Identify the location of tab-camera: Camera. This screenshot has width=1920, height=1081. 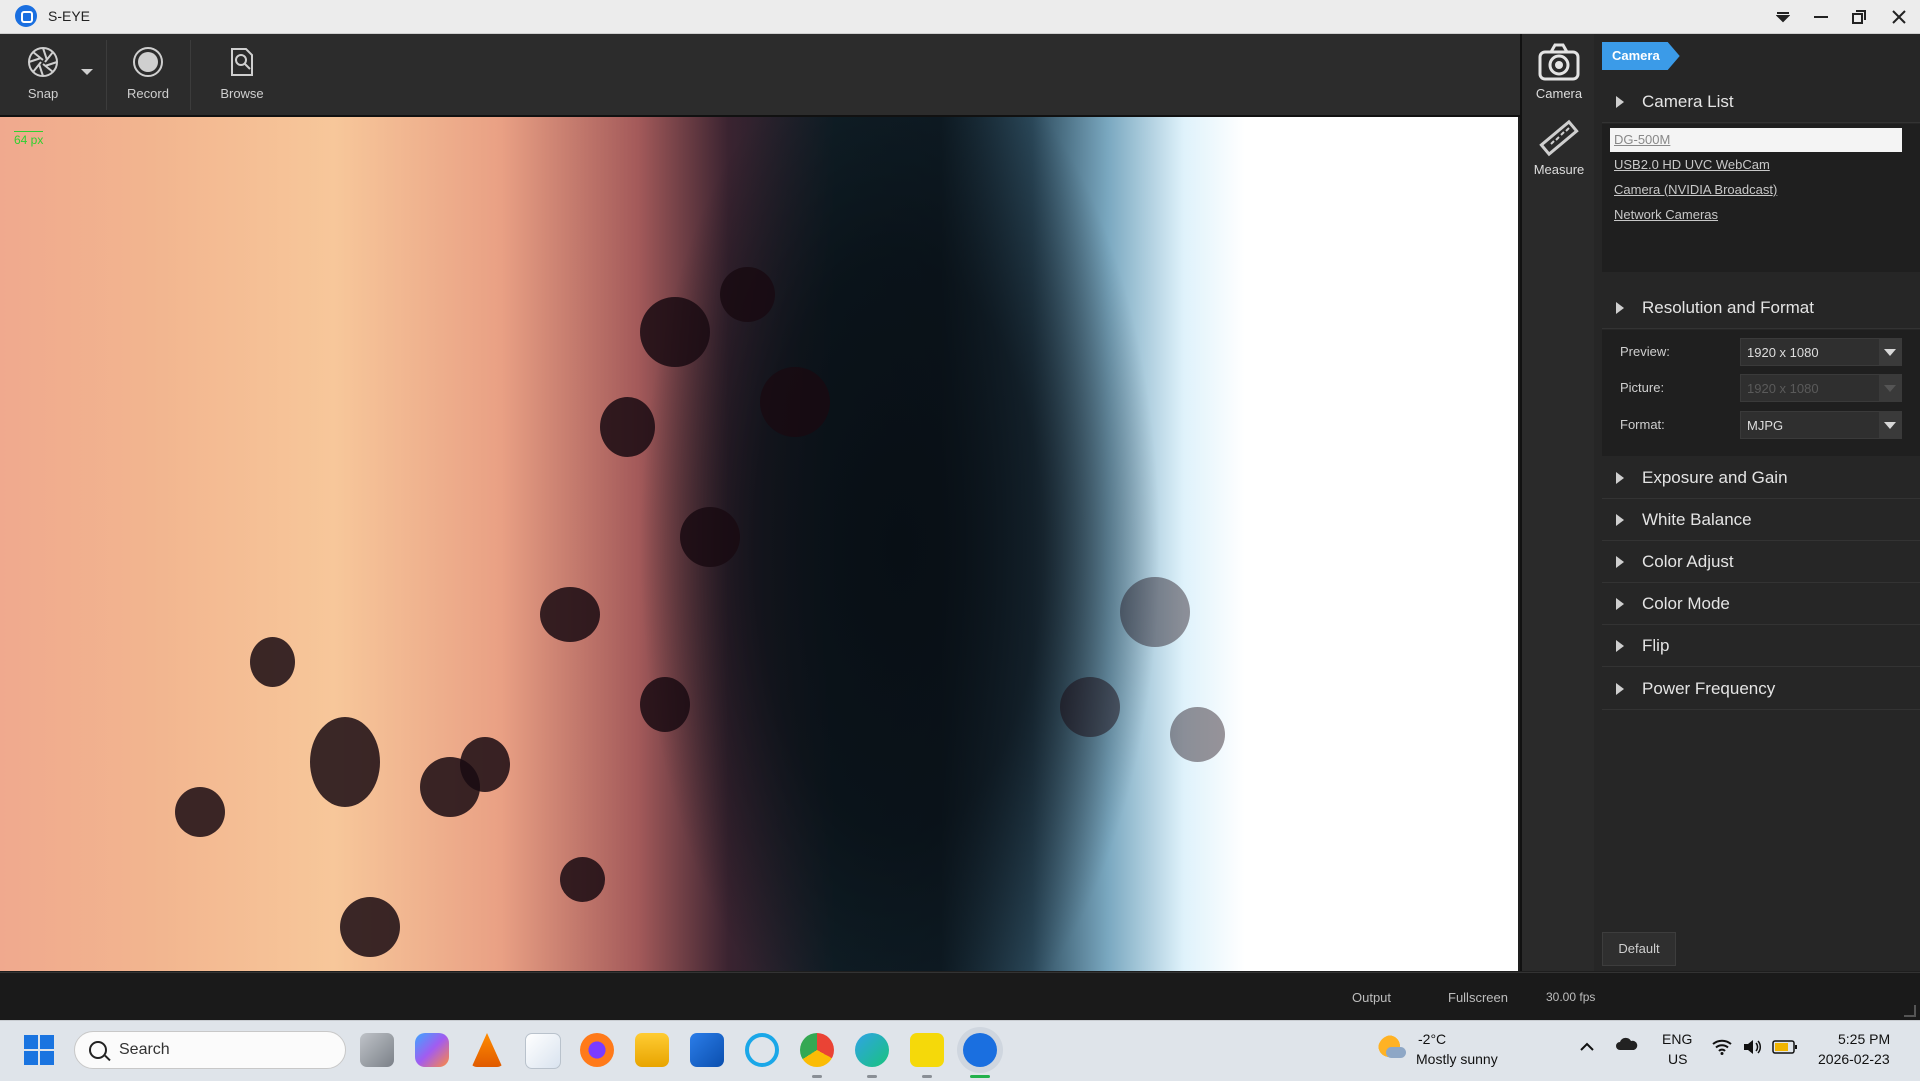
(1559, 76).